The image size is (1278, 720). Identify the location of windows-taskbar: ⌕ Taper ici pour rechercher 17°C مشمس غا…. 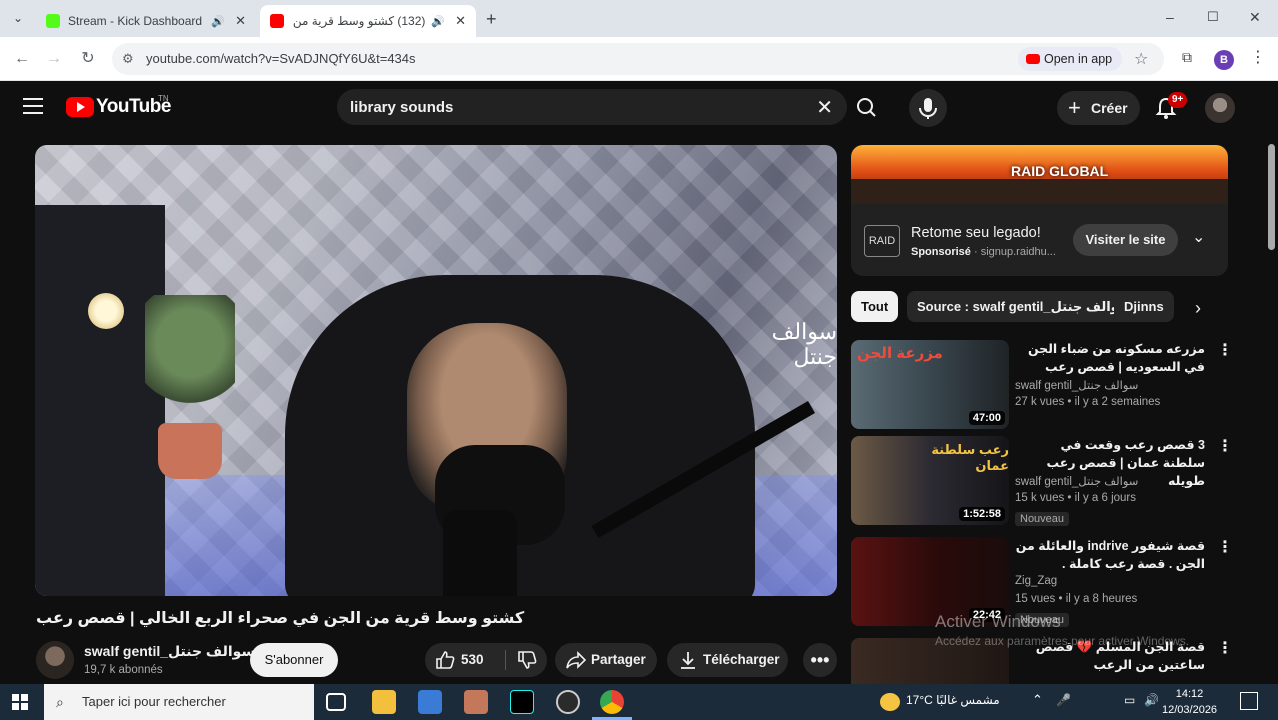
(639, 702).